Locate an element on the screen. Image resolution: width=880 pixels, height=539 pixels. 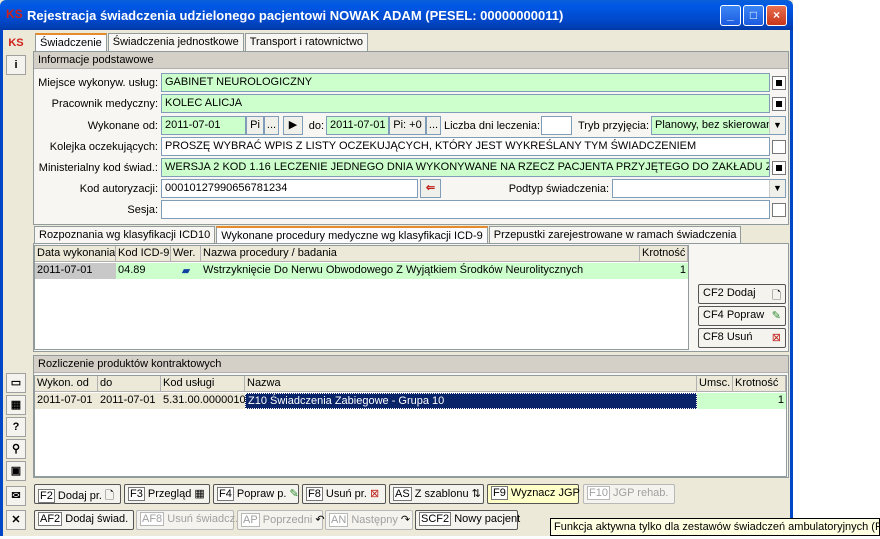
add-procedure-button: CF2 Dodaj 🗋 is located at coordinates (742, 294).